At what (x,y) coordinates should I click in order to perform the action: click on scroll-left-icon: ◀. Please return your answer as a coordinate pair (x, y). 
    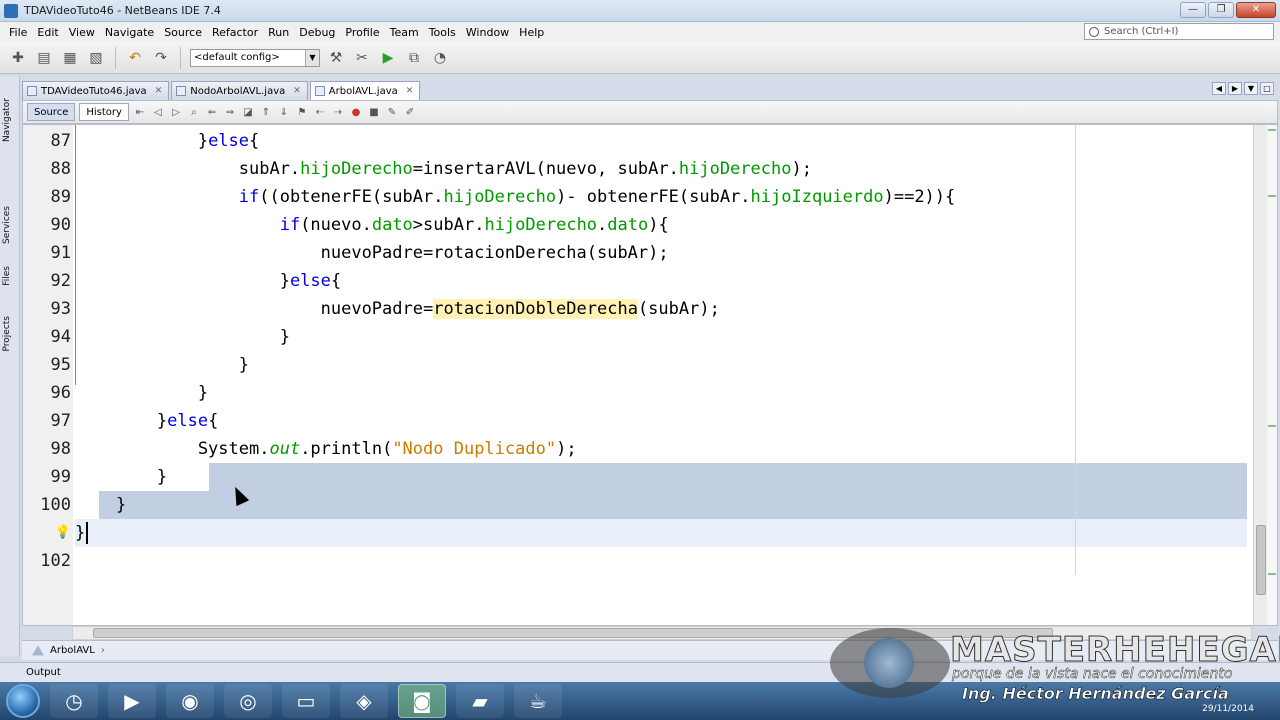
    Looking at the image, I should click on (1219, 88).